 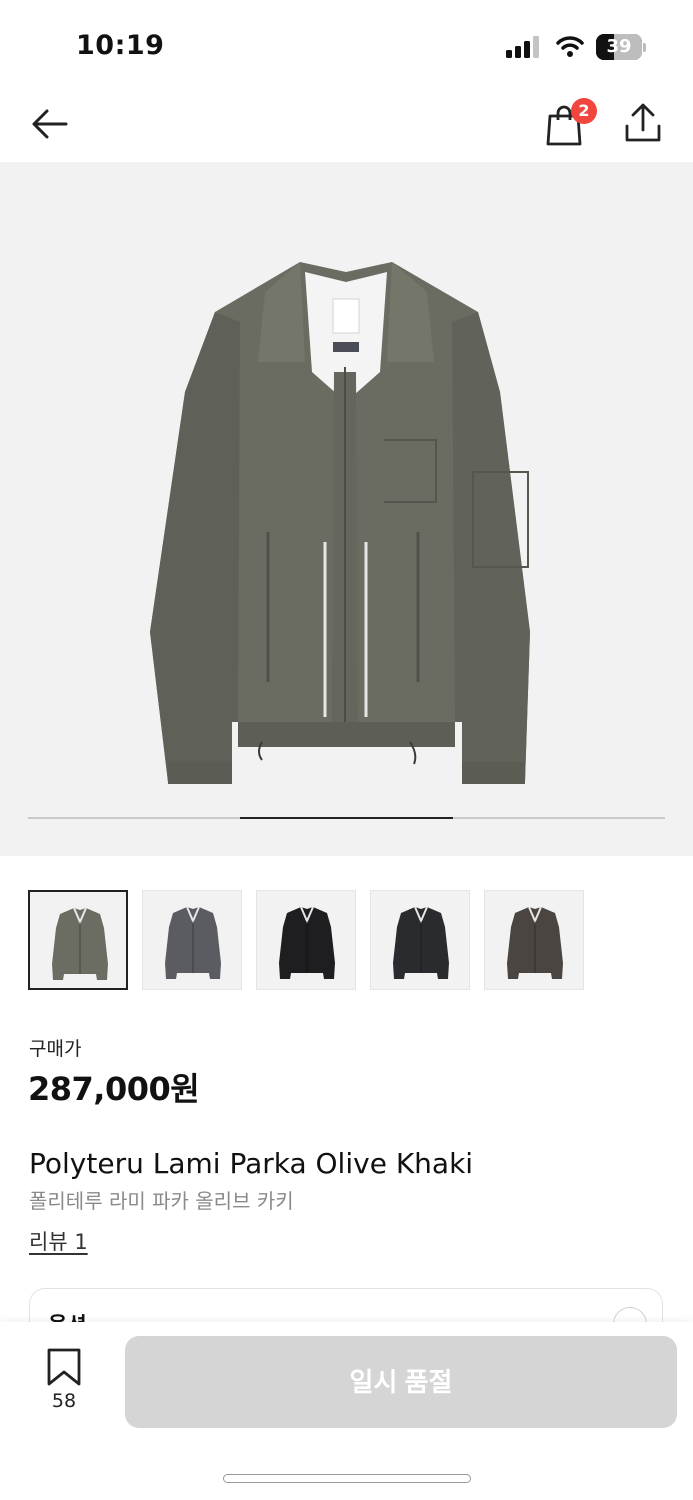 I want to click on sold-out-button: 일시 품절, so click(x=401, y=1382).